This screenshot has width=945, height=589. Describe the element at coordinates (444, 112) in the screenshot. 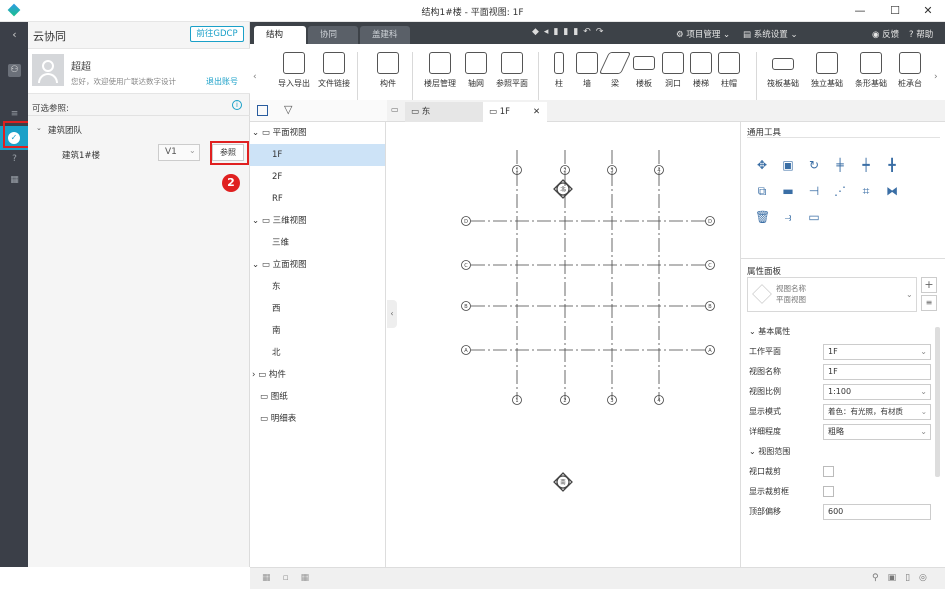

I see `doc-tab-east: ▭ 东` at that location.